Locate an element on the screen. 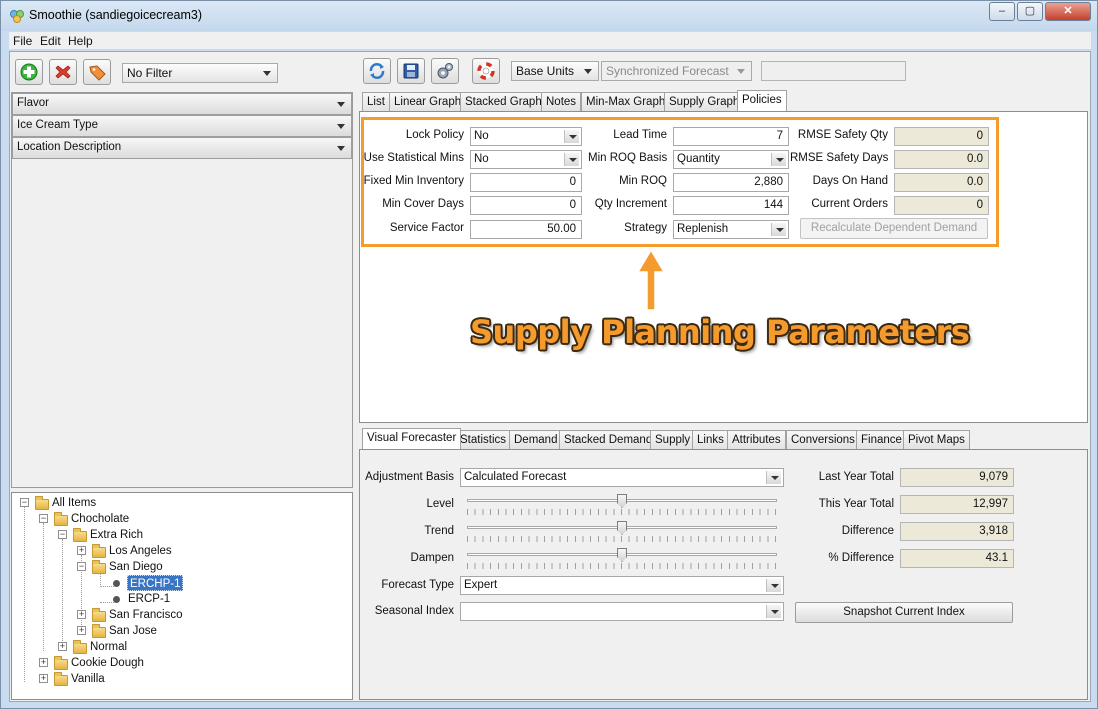 This screenshot has width=1098, height=709. lock-policy-select: No is located at coordinates (526, 136).